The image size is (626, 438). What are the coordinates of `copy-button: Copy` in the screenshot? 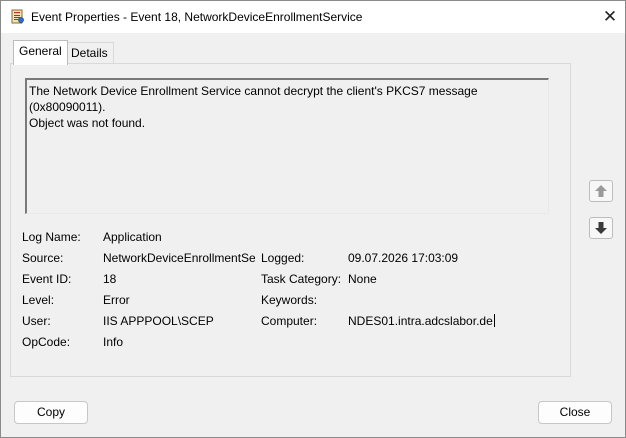 It's located at (51, 412).